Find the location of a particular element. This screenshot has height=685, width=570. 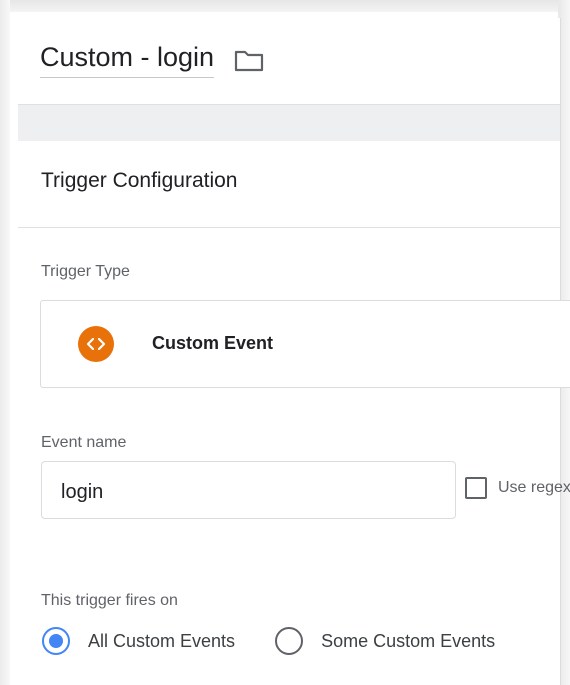

title-wrap: Custom - login is located at coordinates (152, 60).